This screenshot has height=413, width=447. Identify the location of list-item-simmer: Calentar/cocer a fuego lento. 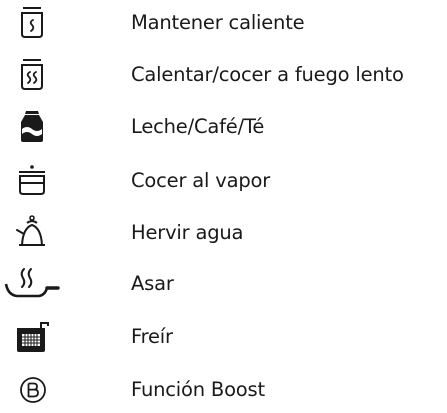
(223, 75).